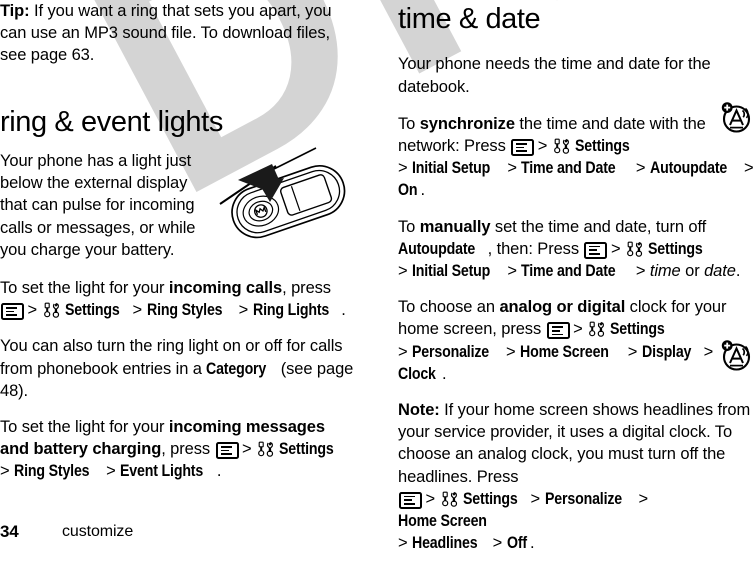 The image size is (756, 568). What do you see at coordinates (84, 288) in the screenshot?
I see `incoming-calls-lead: To set the light for your` at bounding box center [84, 288].